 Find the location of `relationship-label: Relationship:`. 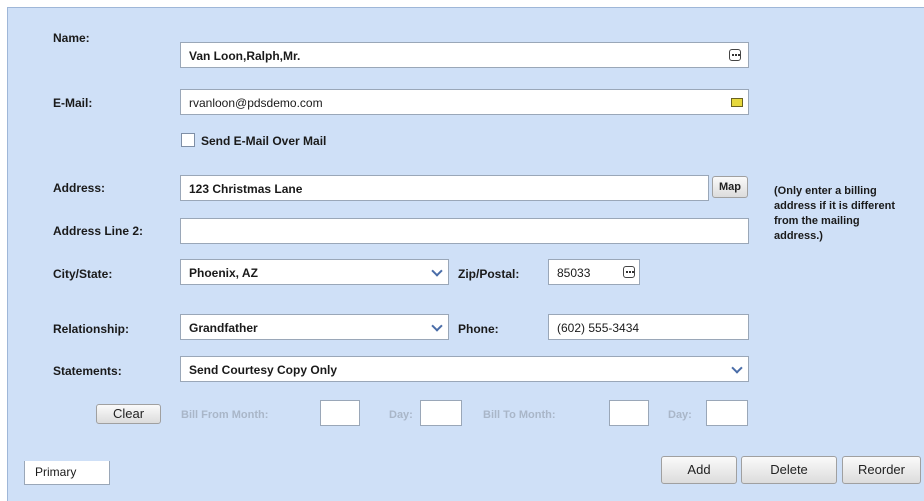

relationship-label: Relationship: is located at coordinates (91, 329).